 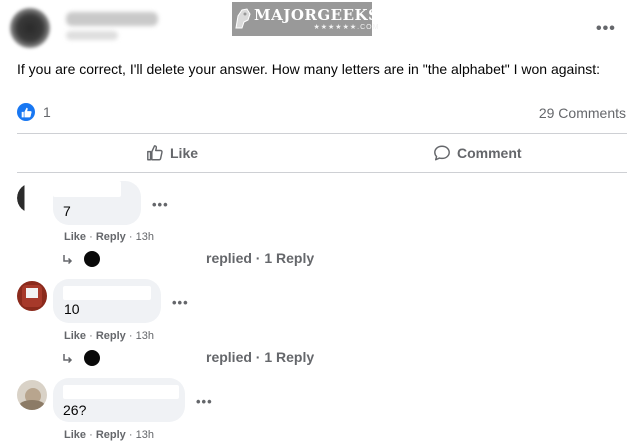 I want to click on comment-text: 10, so click(x=72, y=309).